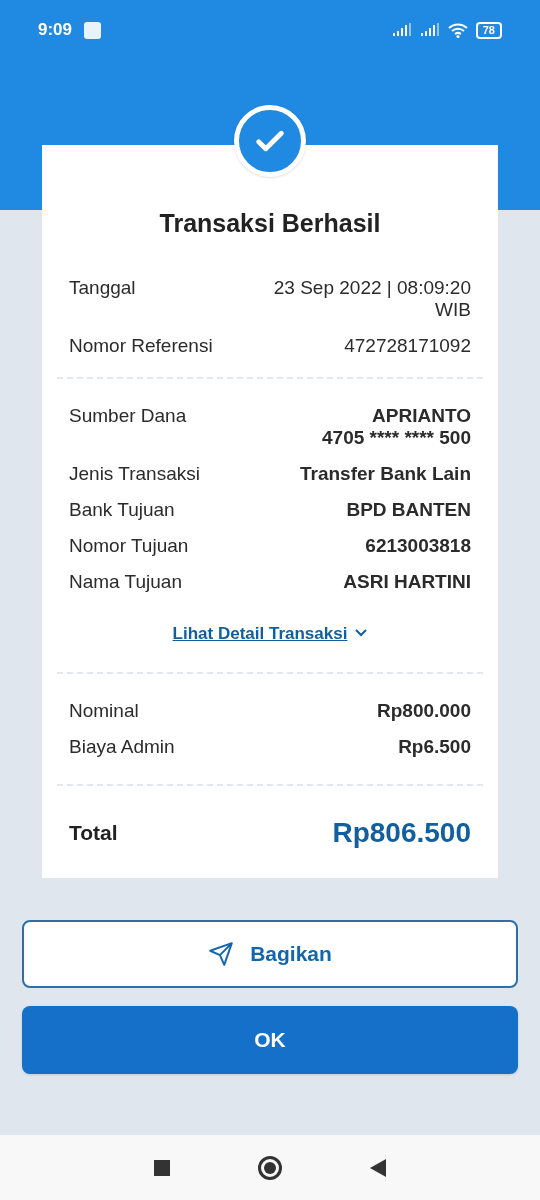 The height and width of the screenshot is (1200, 540). Describe the element at coordinates (396, 437) in the screenshot. I see `row-value: 4705 **** **** 500` at that location.